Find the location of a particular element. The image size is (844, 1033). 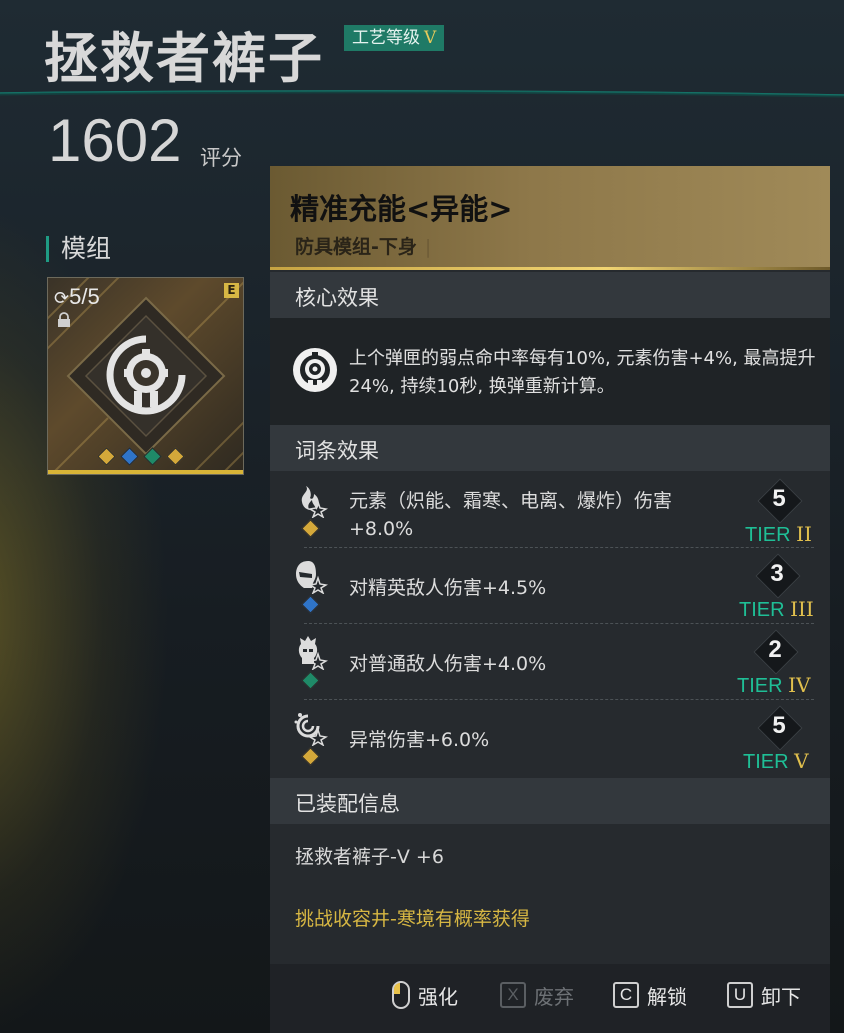

source-text: 挑战收容井-寒境有概率获得 is located at coordinates (412, 919).